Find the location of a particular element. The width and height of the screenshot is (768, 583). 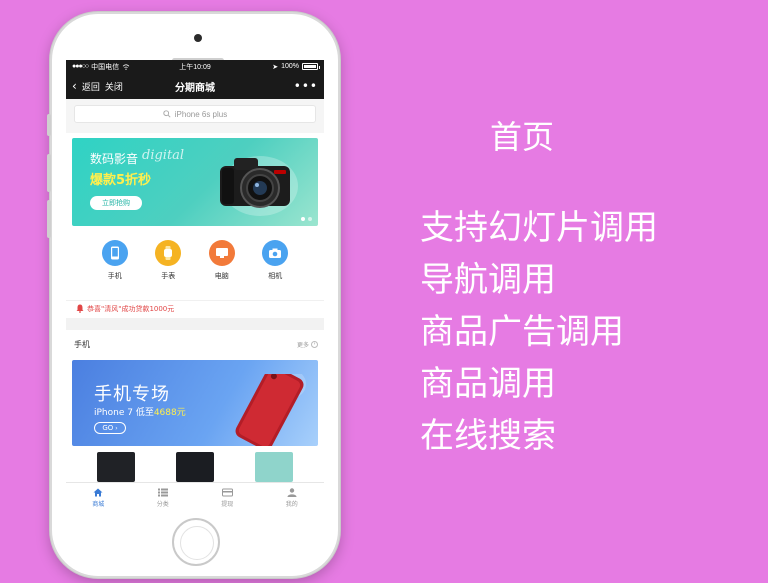

status-bar: ●●●○○ 中国电信 上午10:09 ➤ 100% is located at coordinates (195, 66).